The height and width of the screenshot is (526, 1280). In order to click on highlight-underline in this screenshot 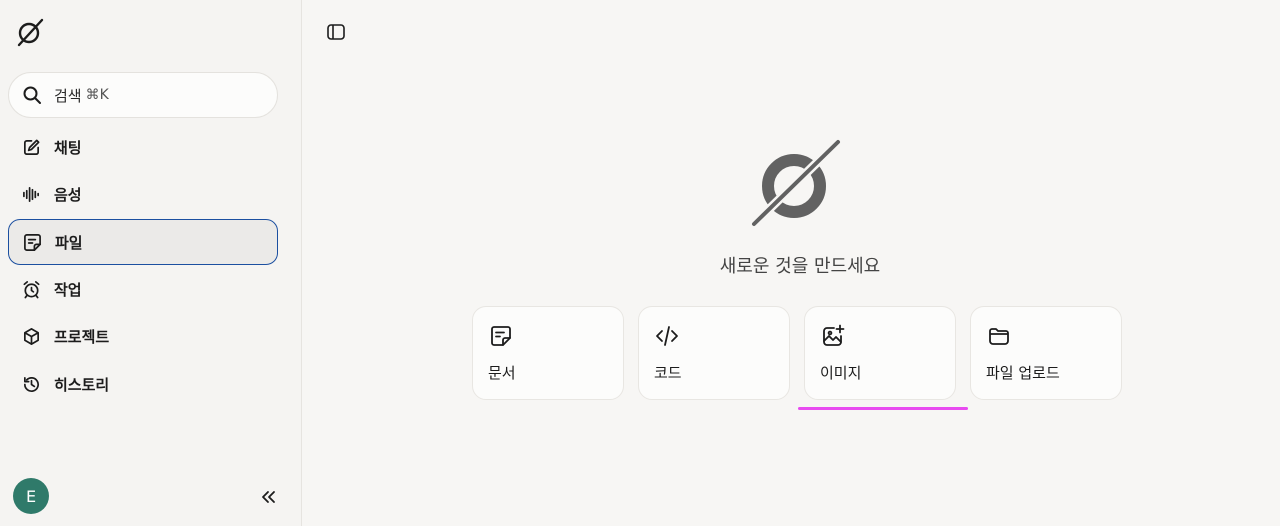, I will do `click(883, 408)`.